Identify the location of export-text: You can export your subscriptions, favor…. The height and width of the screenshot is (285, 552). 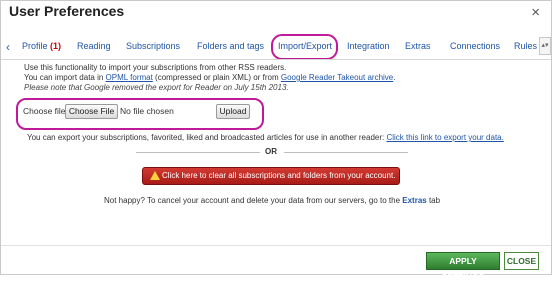
(207, 137).